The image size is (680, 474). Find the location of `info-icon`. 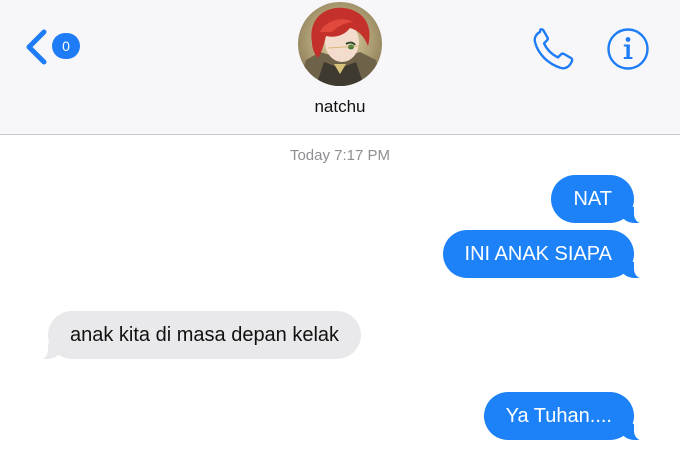

info-icon is located at coordinates (628, 49).